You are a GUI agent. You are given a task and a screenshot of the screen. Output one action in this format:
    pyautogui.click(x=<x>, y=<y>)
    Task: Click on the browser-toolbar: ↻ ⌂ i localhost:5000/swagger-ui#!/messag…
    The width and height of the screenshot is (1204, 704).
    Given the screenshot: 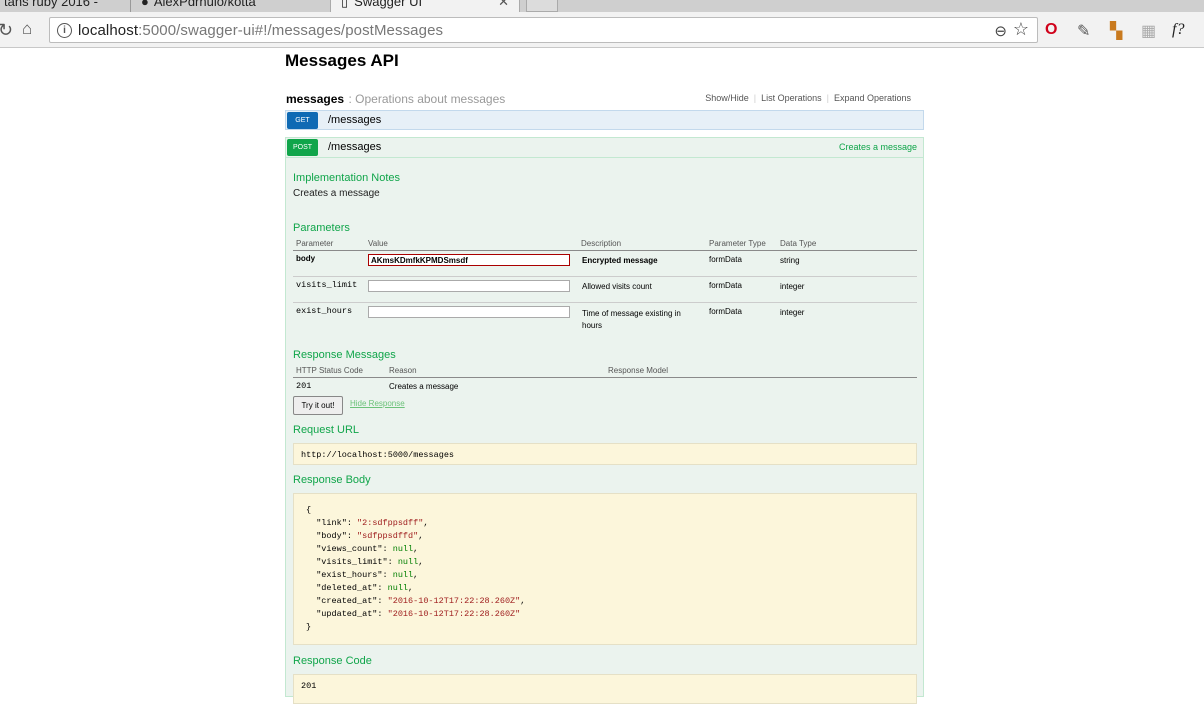 What is the action you would take?
    pyautogui.click(x=602, y=30)
    